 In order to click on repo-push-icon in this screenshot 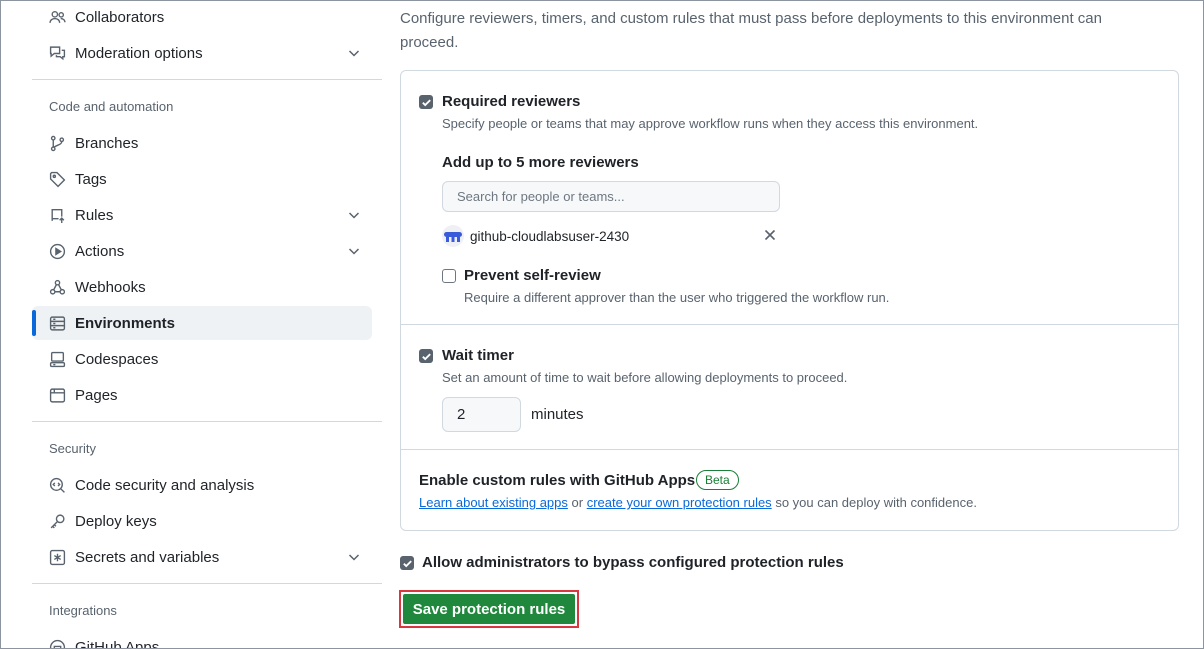, I will do `click(57, 215)`.